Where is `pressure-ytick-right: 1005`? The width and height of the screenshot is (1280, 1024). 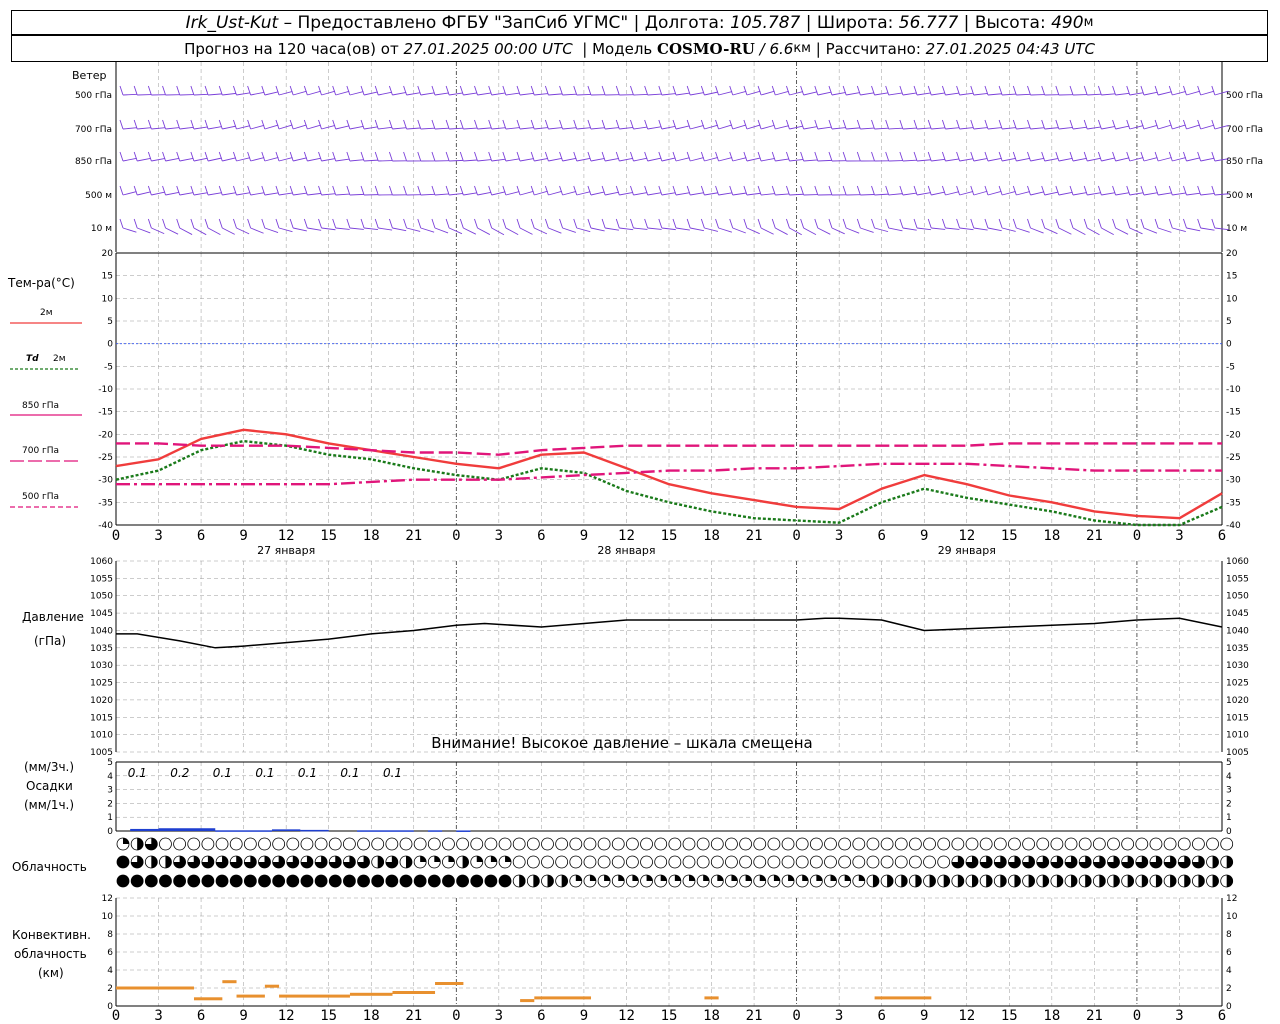 pressure-ytick-right: 1005 is located at coordinates (1237, 753).